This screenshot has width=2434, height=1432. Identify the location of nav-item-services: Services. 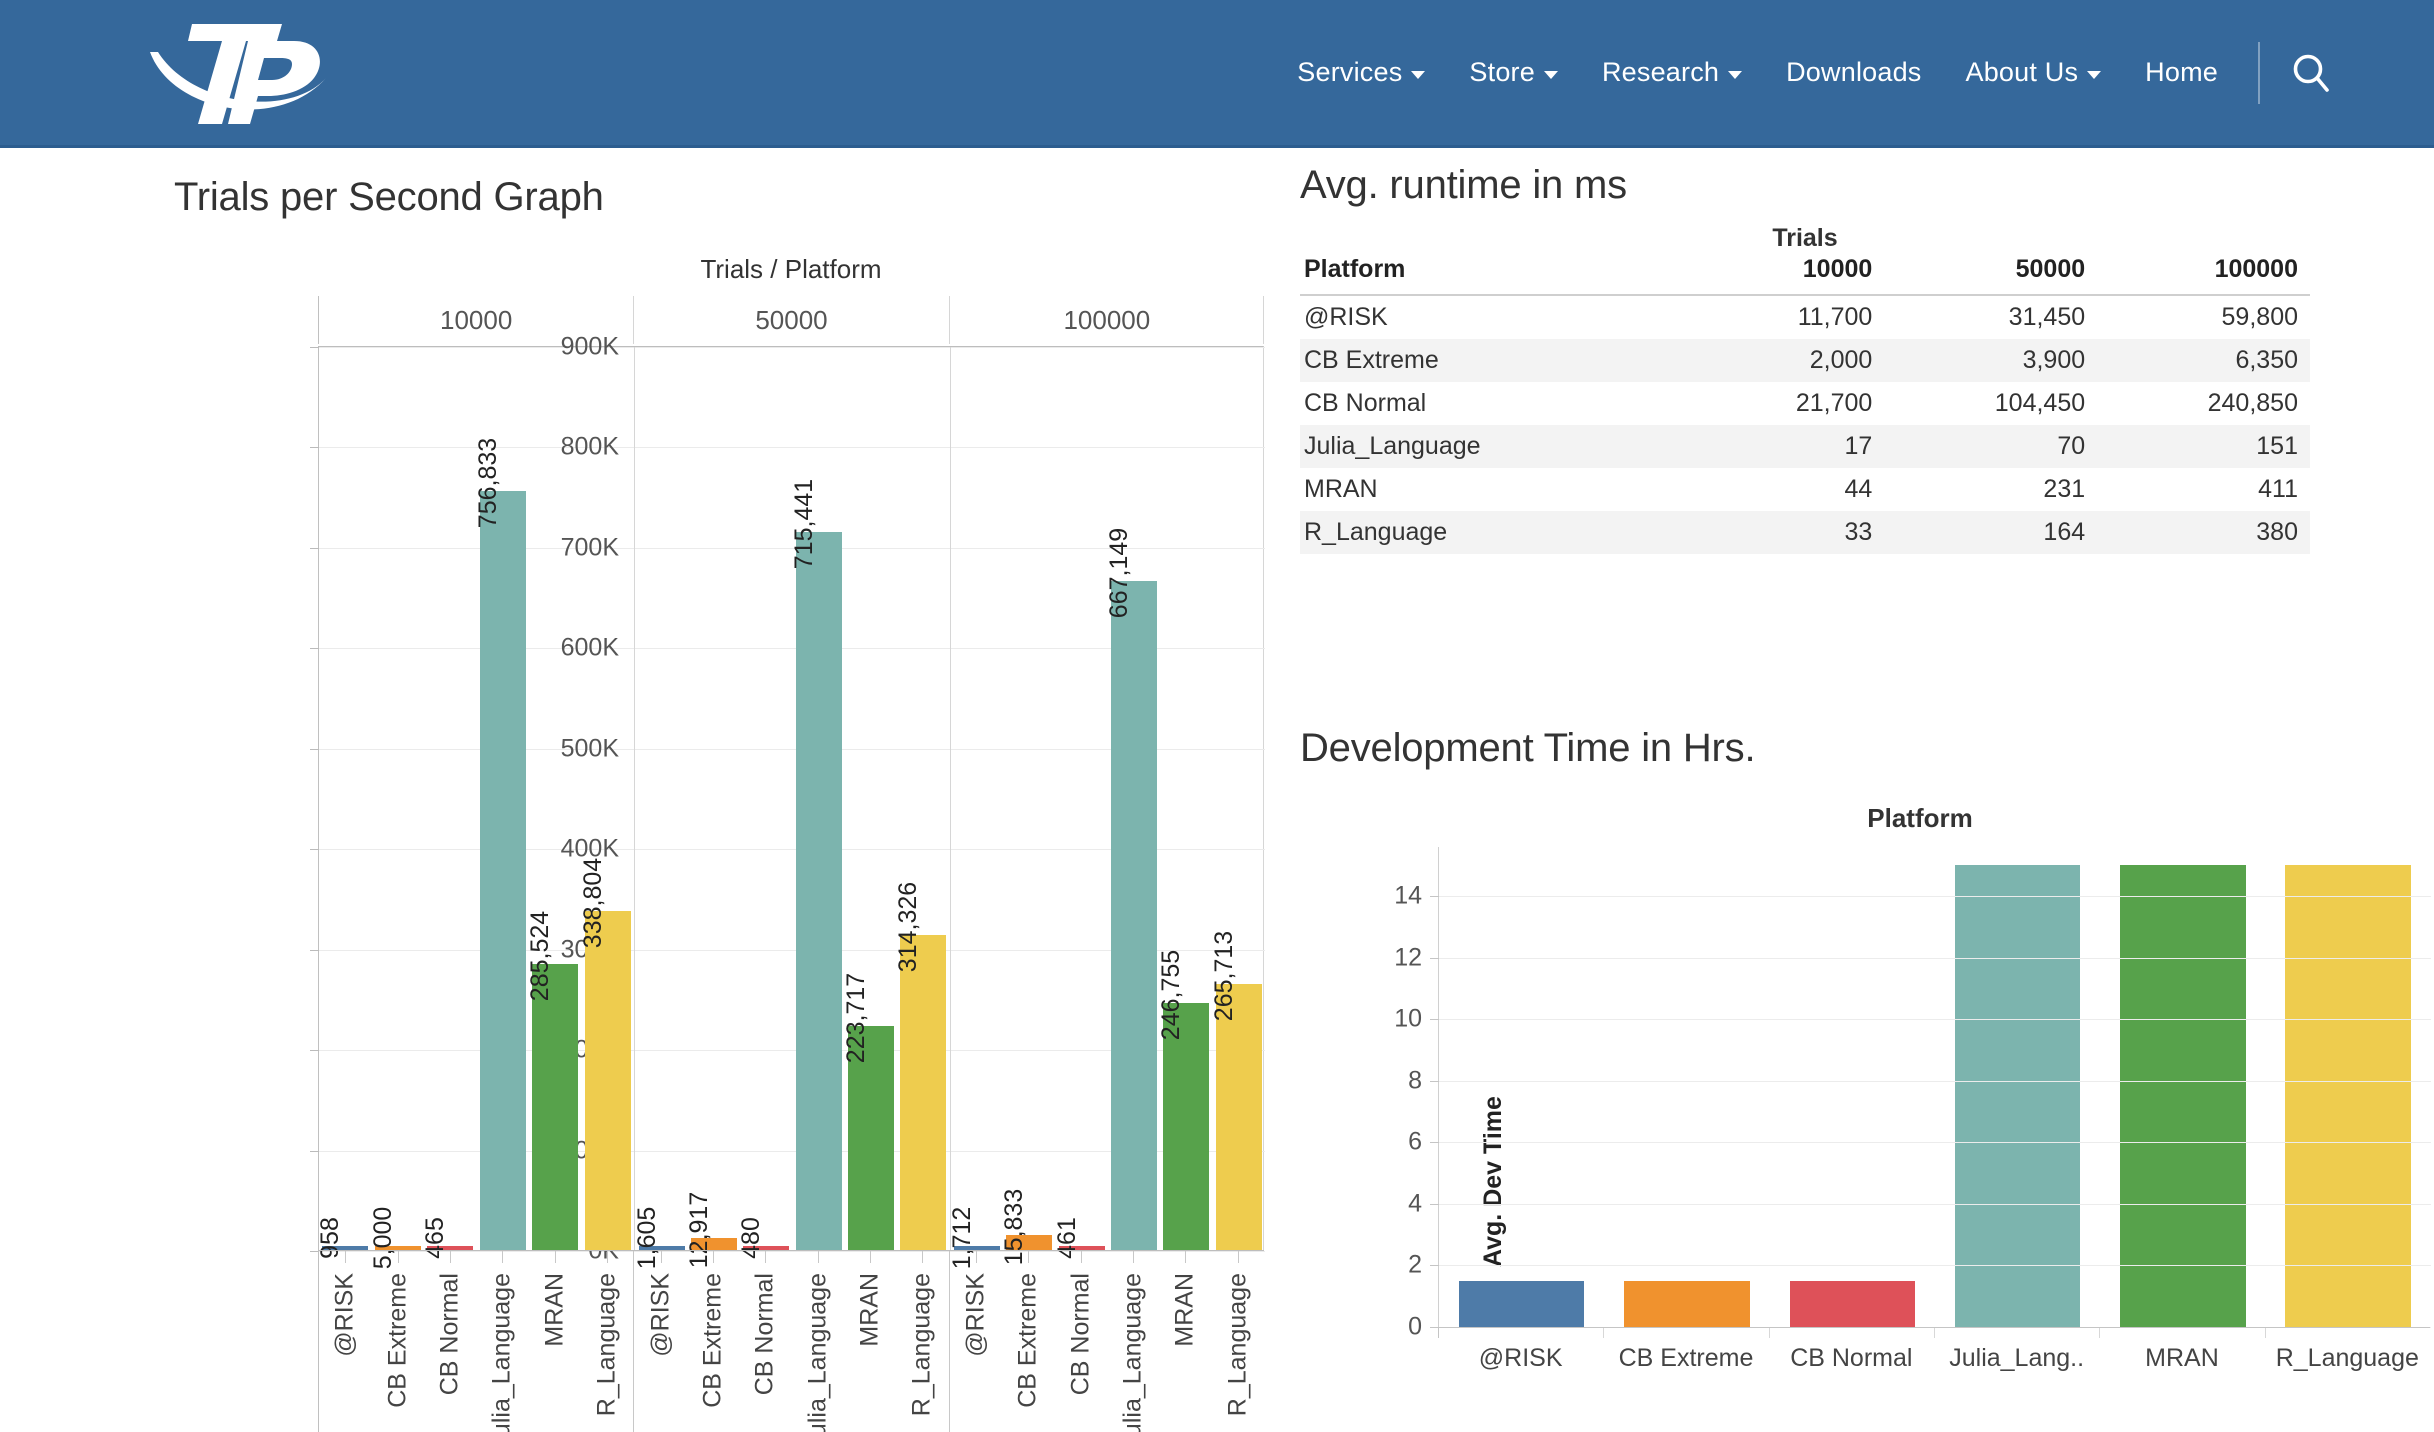
(1361, 72).